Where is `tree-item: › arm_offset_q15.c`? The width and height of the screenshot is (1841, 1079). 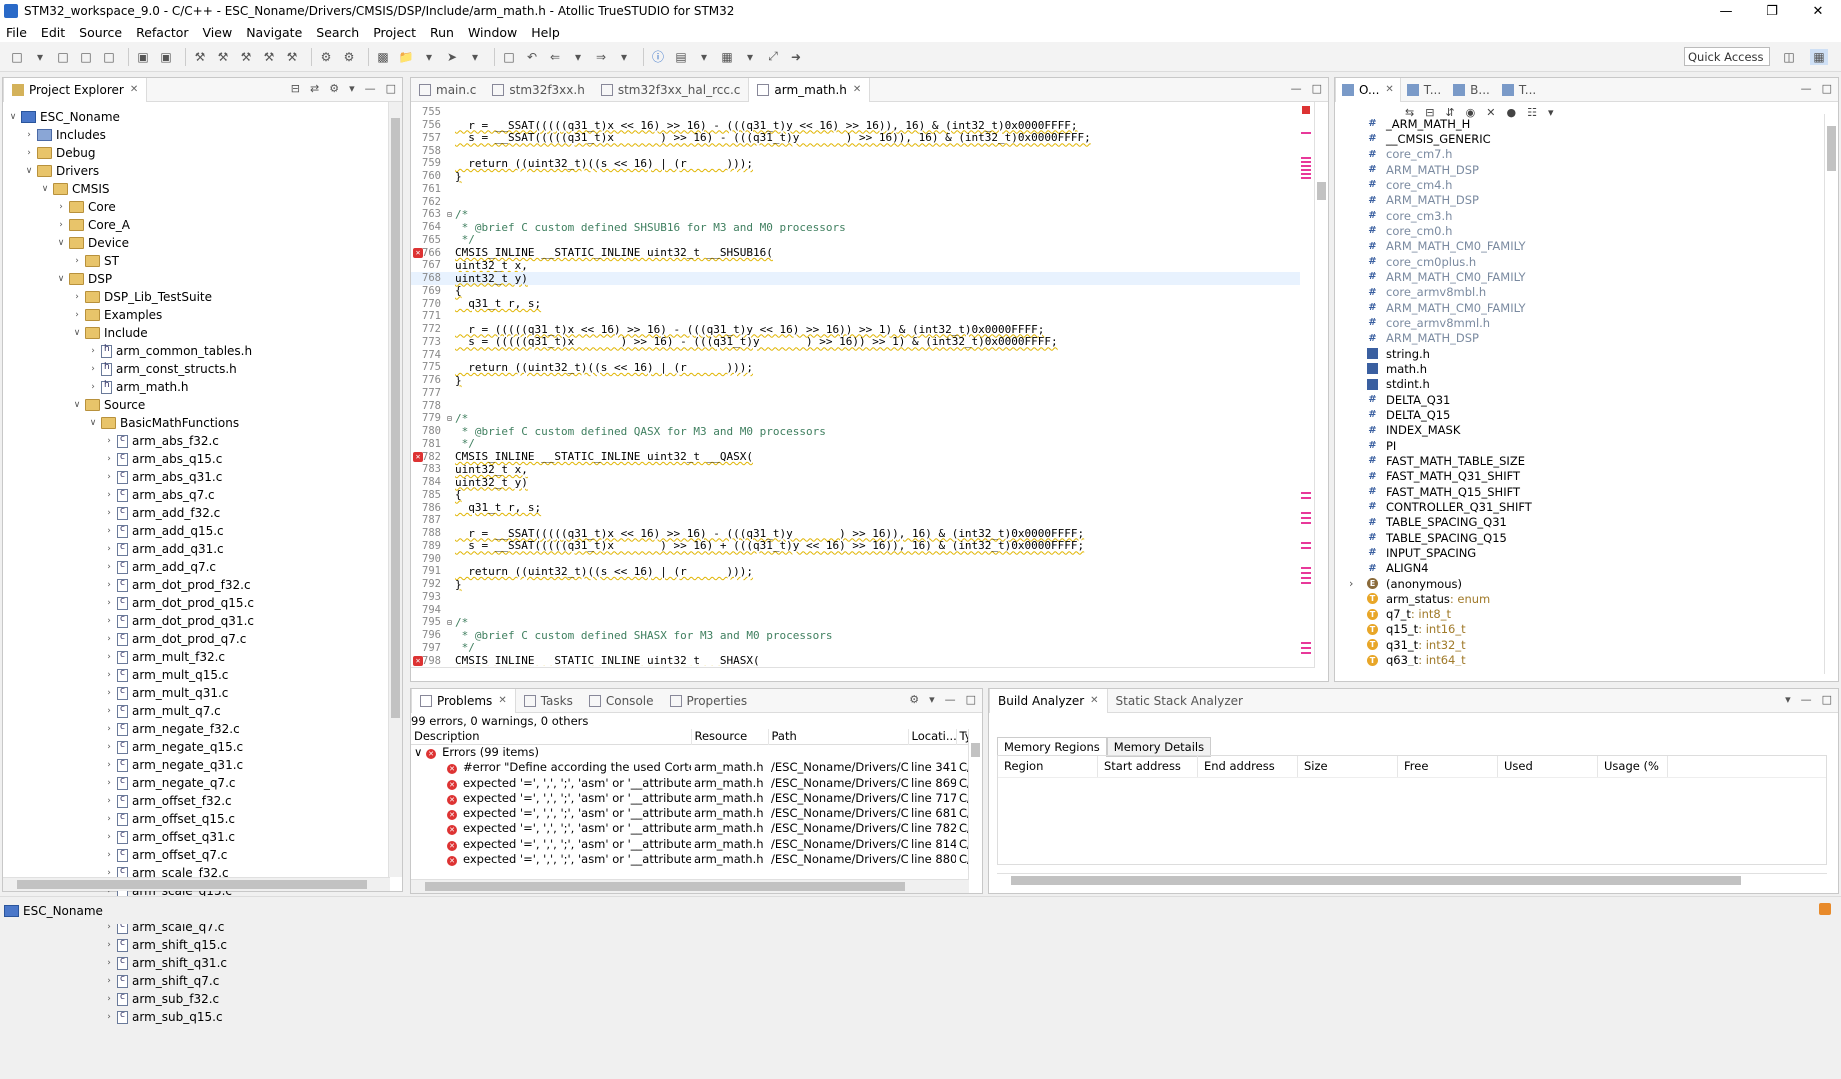 tree-item: › arm_offset_q15.c is located at coordinates (130, 819).